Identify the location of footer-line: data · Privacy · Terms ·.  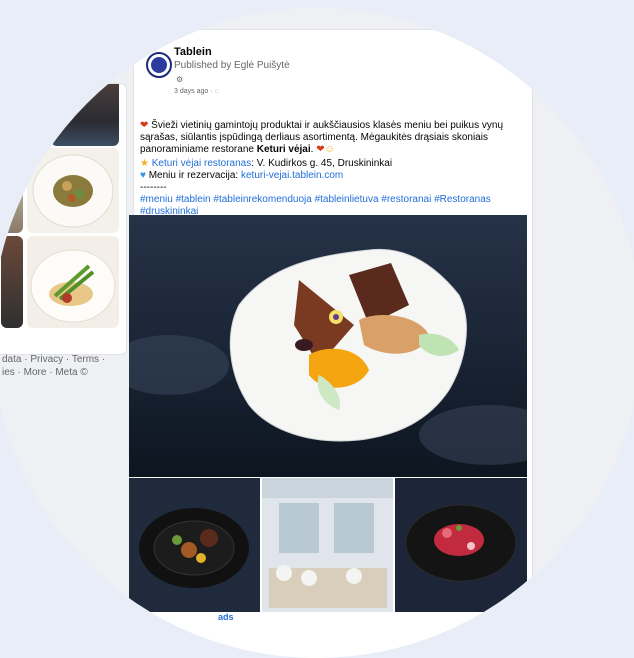
(67, 359).